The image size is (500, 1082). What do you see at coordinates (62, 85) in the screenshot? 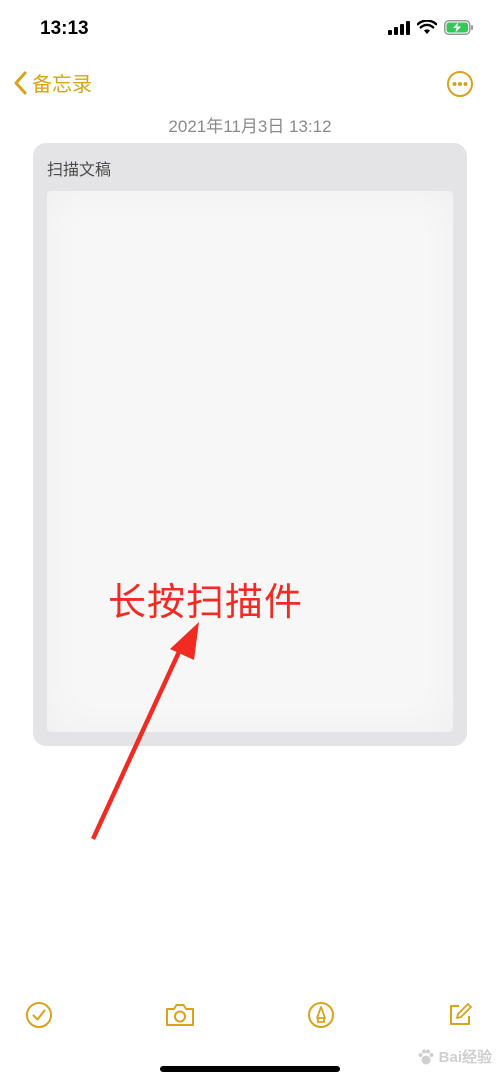
I see `back-label: 备忘录` at bounding box center [62, 85].